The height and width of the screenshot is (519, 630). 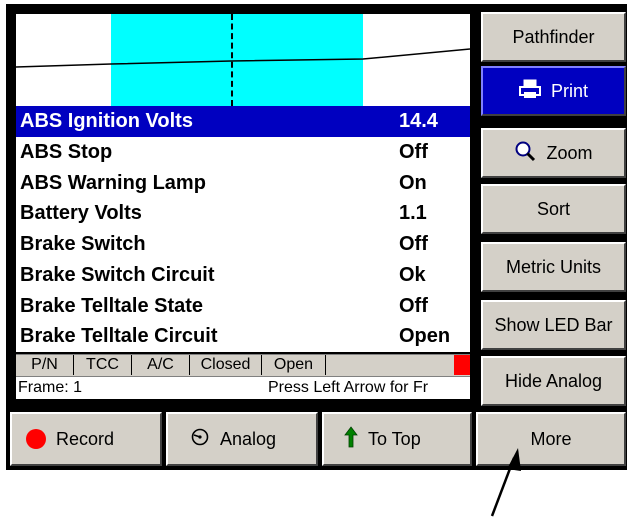 I want to click on analog-gauge-icon, so click(x=200, y=439).